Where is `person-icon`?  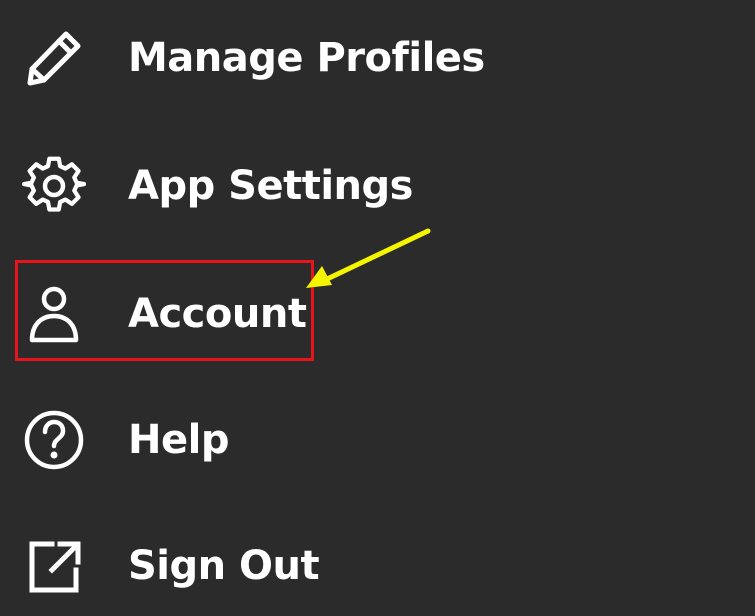 person-icon is located at coordinates (54, 314).